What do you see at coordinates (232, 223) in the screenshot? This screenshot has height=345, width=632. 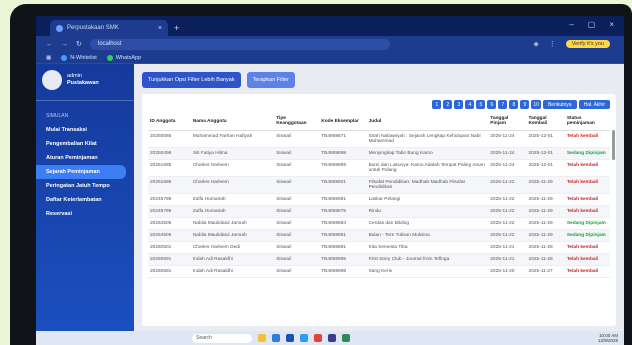 I see `table-cell: Nabila Maulidatul Jannah` at bounding box center [232, 223].